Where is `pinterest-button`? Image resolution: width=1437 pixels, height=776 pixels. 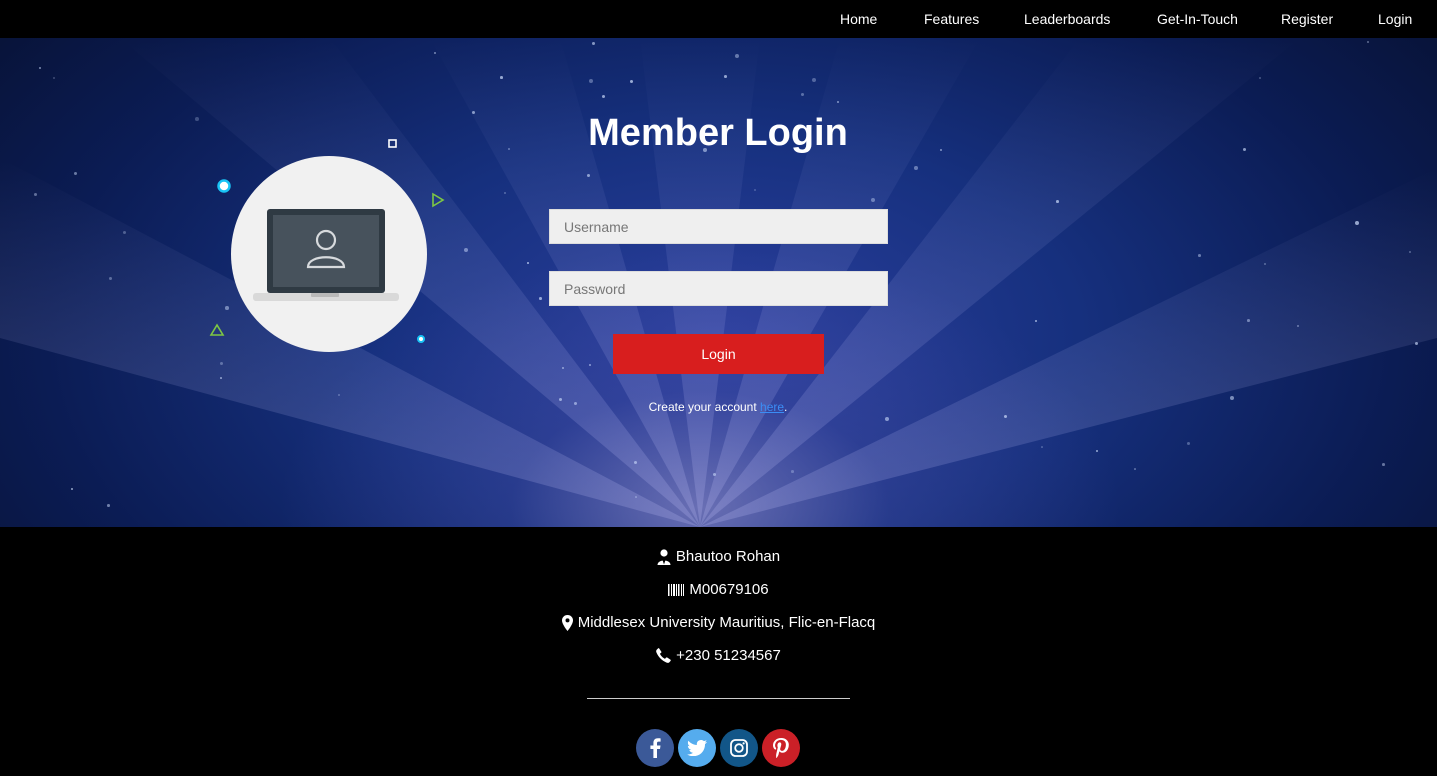
pinterest-button is located at coordinates (781, 748).